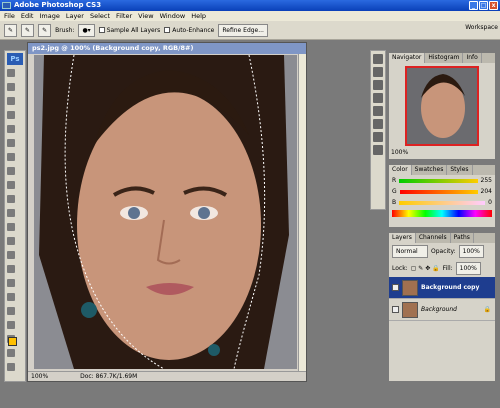 This screenshot has width=500, height=408. Describe the element at coordinates (129, 30) in the screenshot. I see `sample-all-layers-option: Sample All Layers` at that location.